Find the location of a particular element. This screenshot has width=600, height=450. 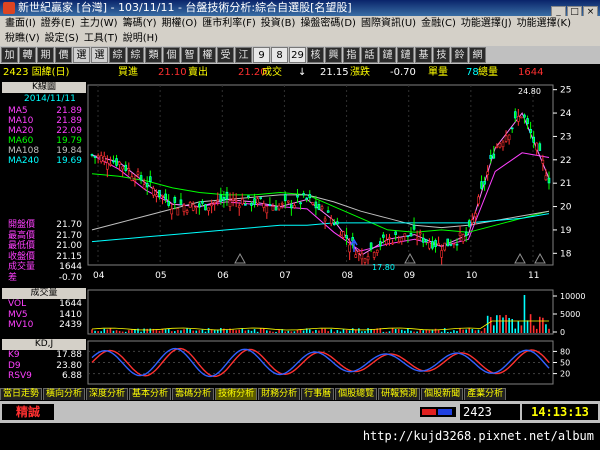

buy-value: 21.10 is located at coordinates (172, 72).